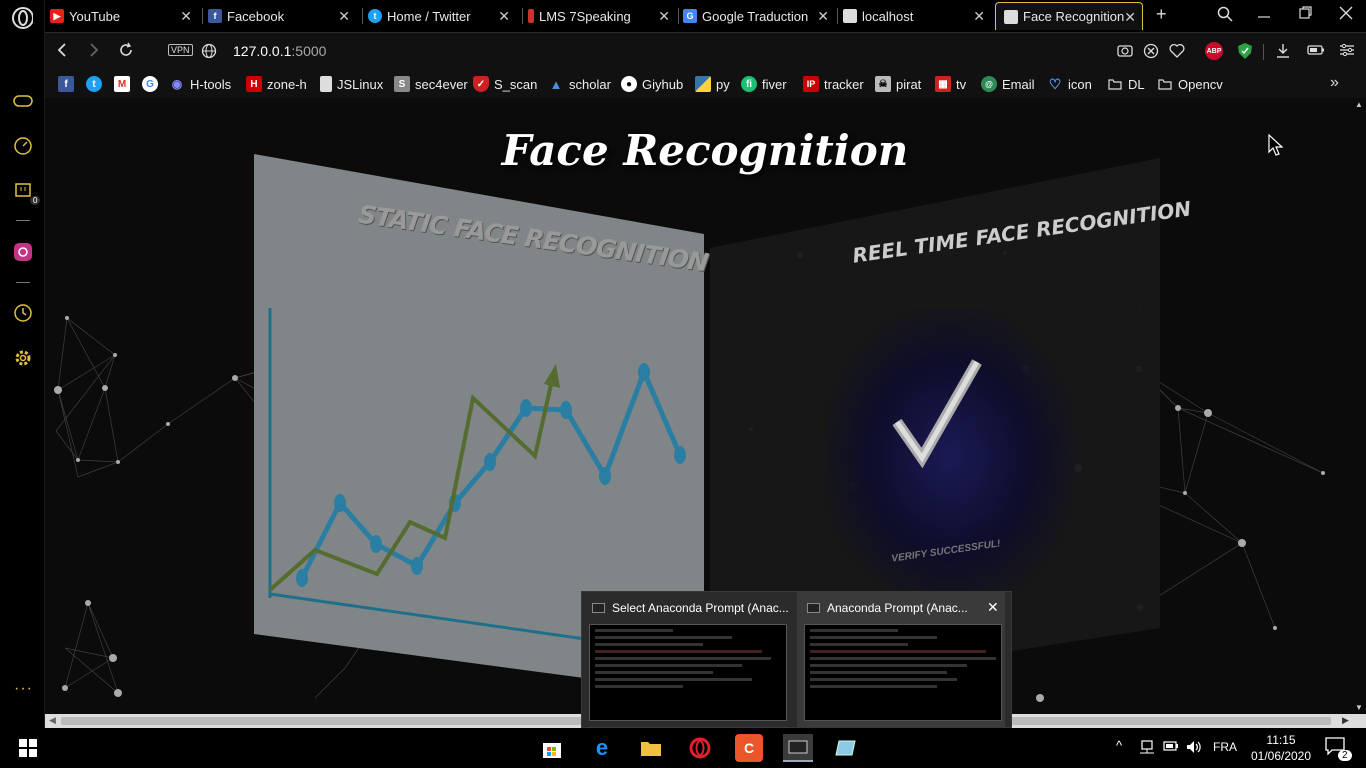 The height and width of the screenshot is (768, 1366). I want to click on tab-label: YouTube, so click(95, 16).